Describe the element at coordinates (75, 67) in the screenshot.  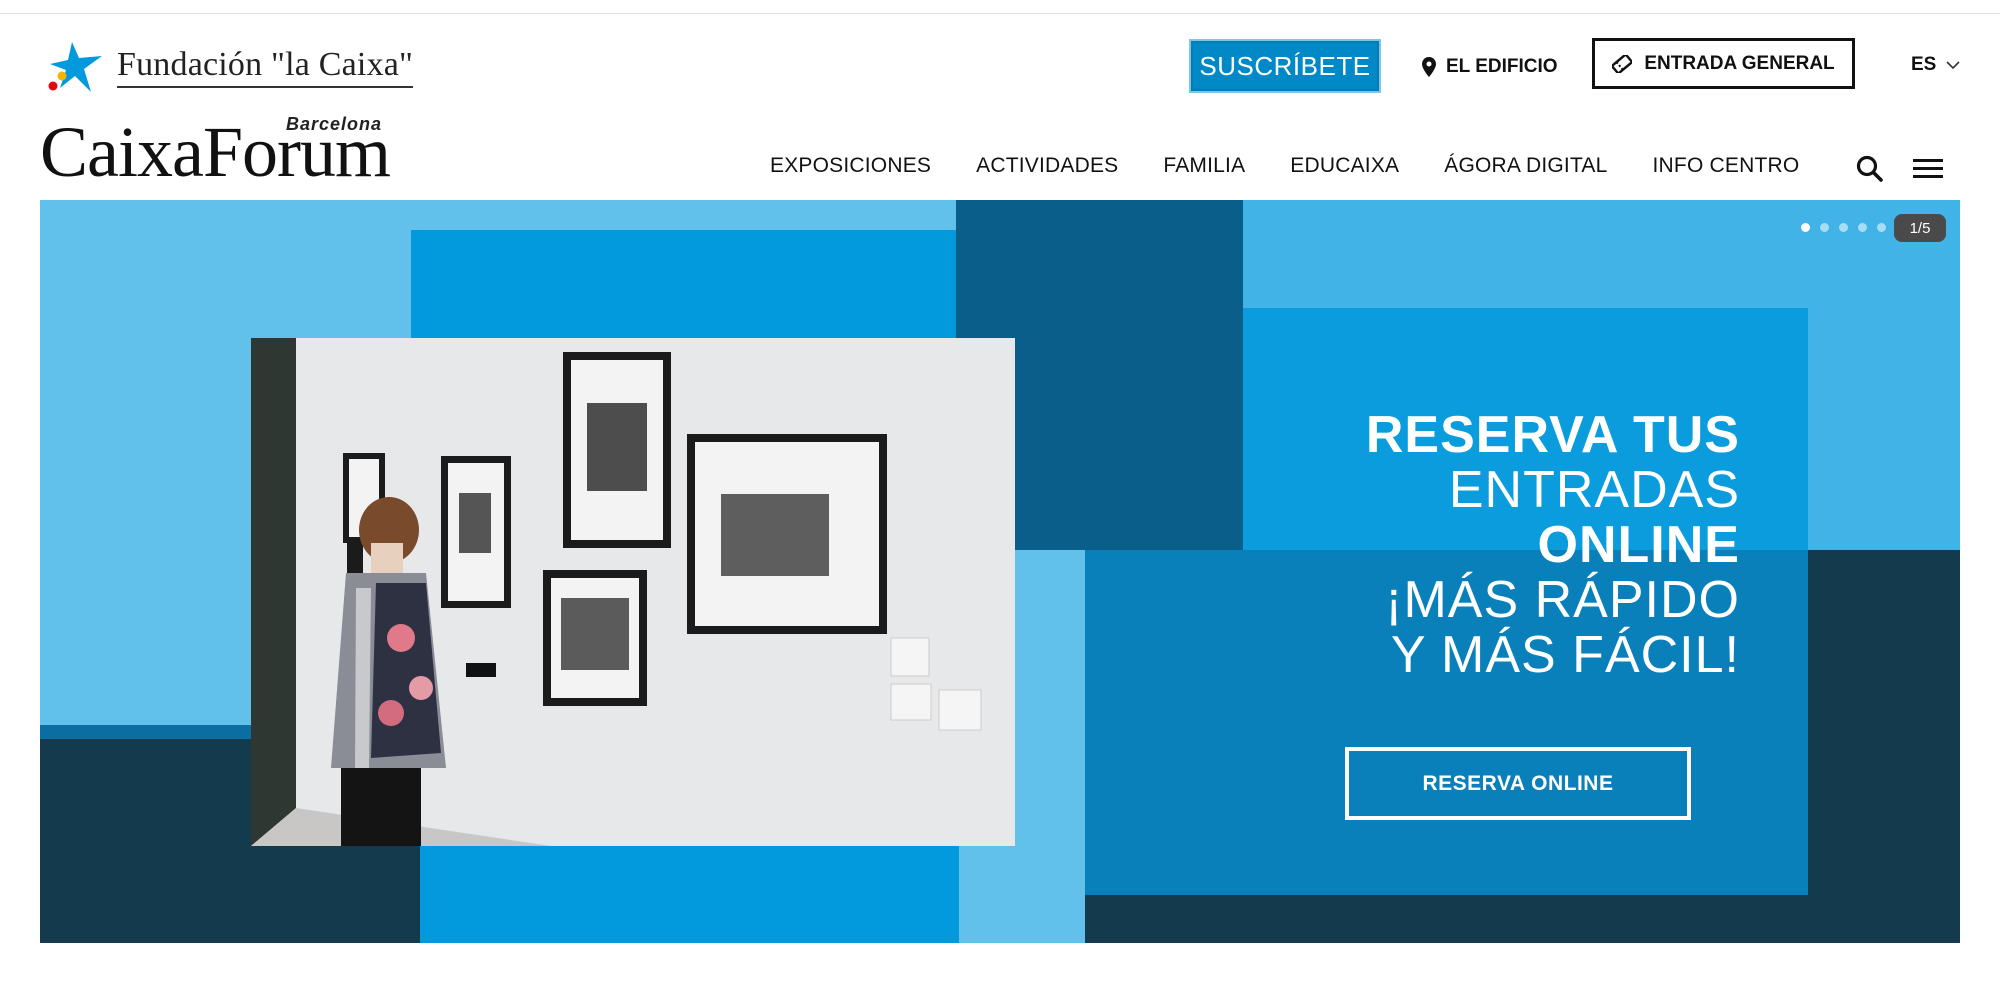
I see `caixa-star-logo-icon` at that location.